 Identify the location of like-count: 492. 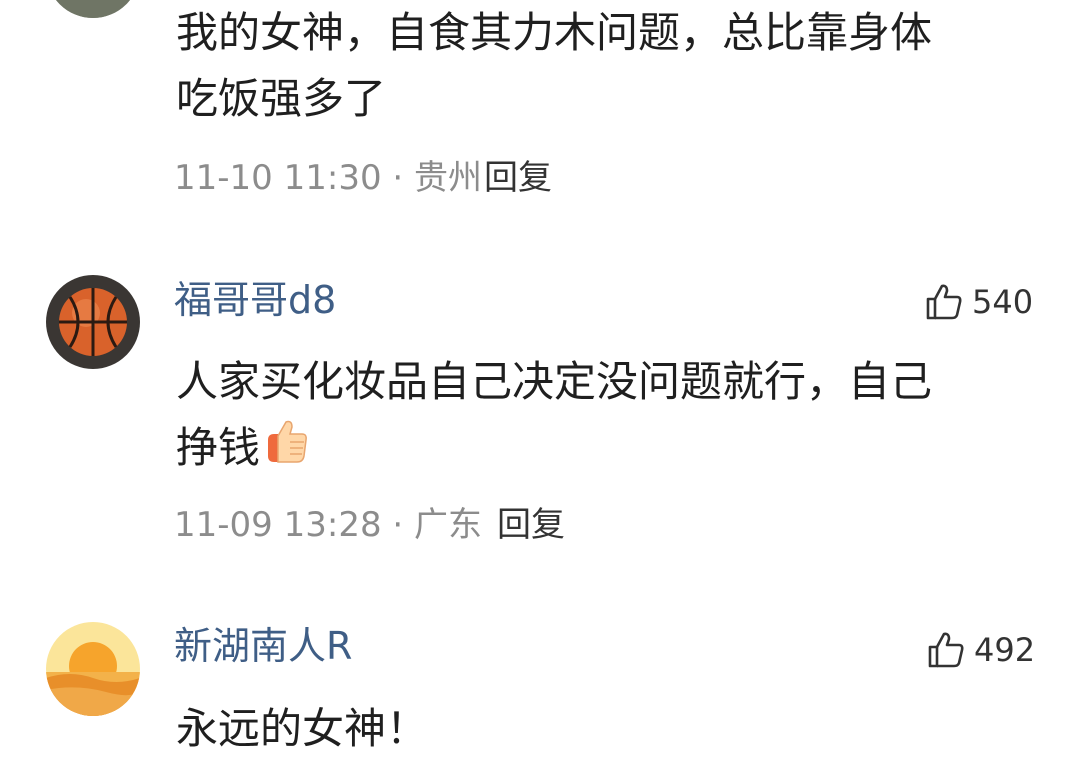
(1005, 650).